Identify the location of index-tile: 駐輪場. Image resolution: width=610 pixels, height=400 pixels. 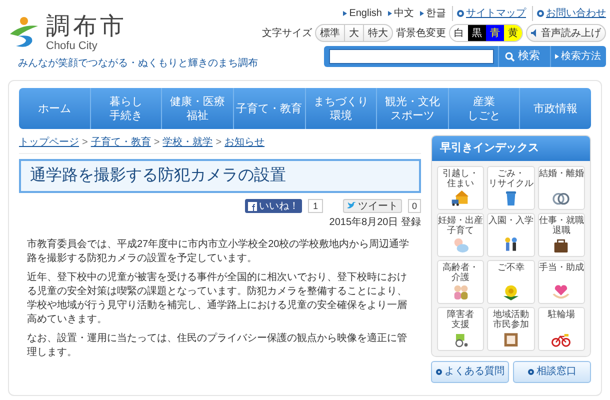
(561, 328).